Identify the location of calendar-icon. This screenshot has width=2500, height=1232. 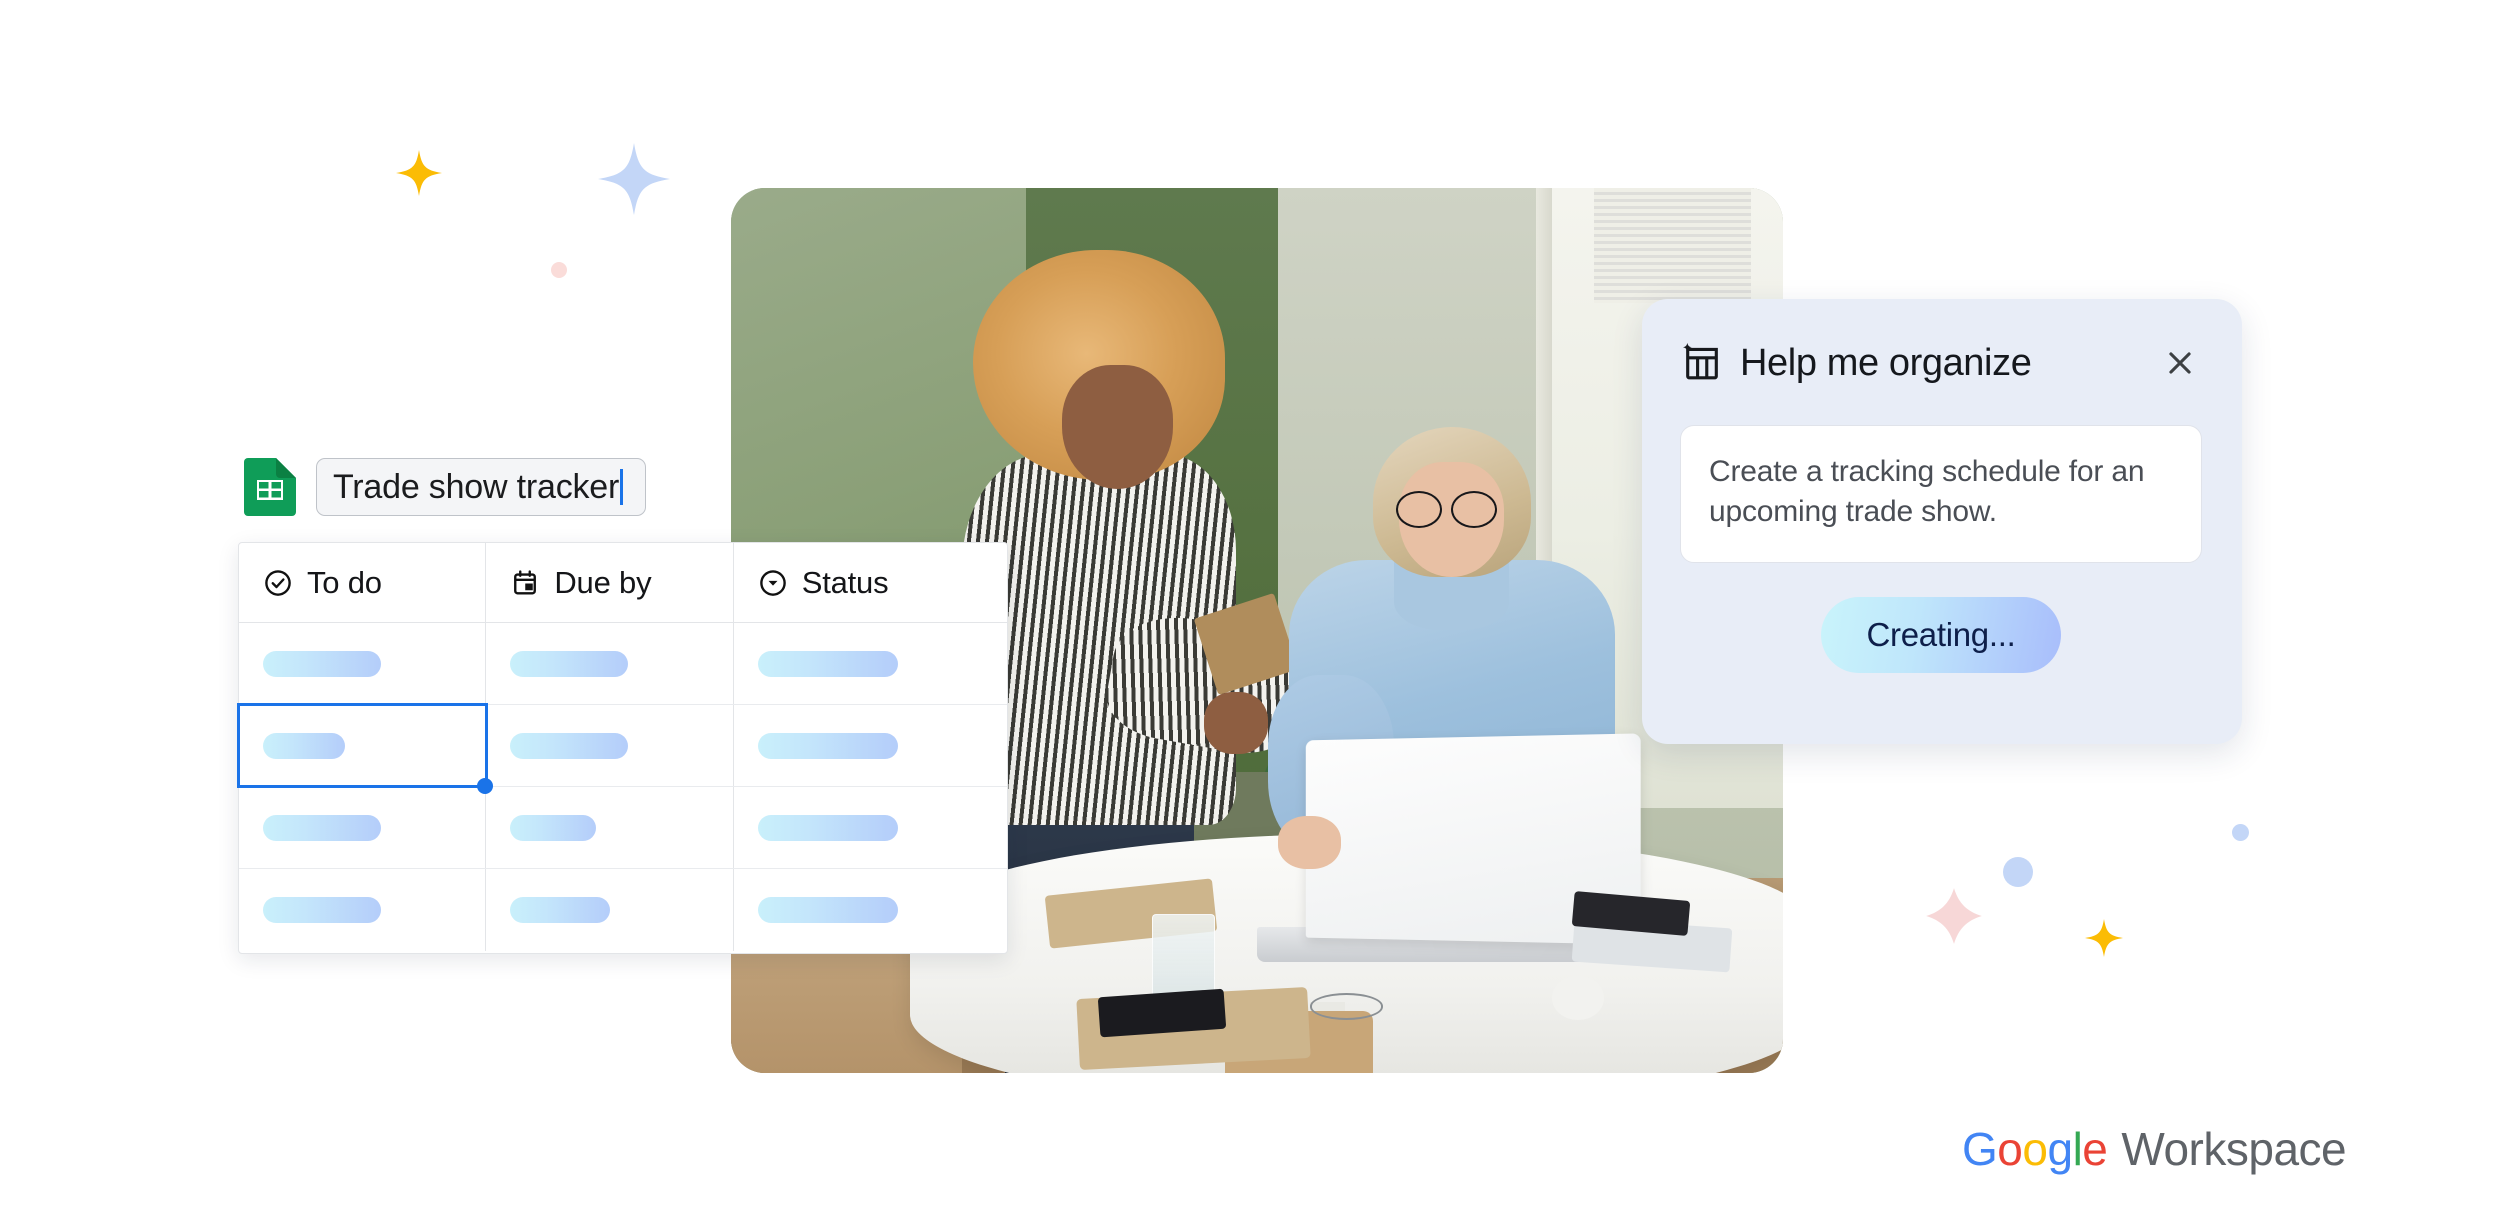
(525, 581).